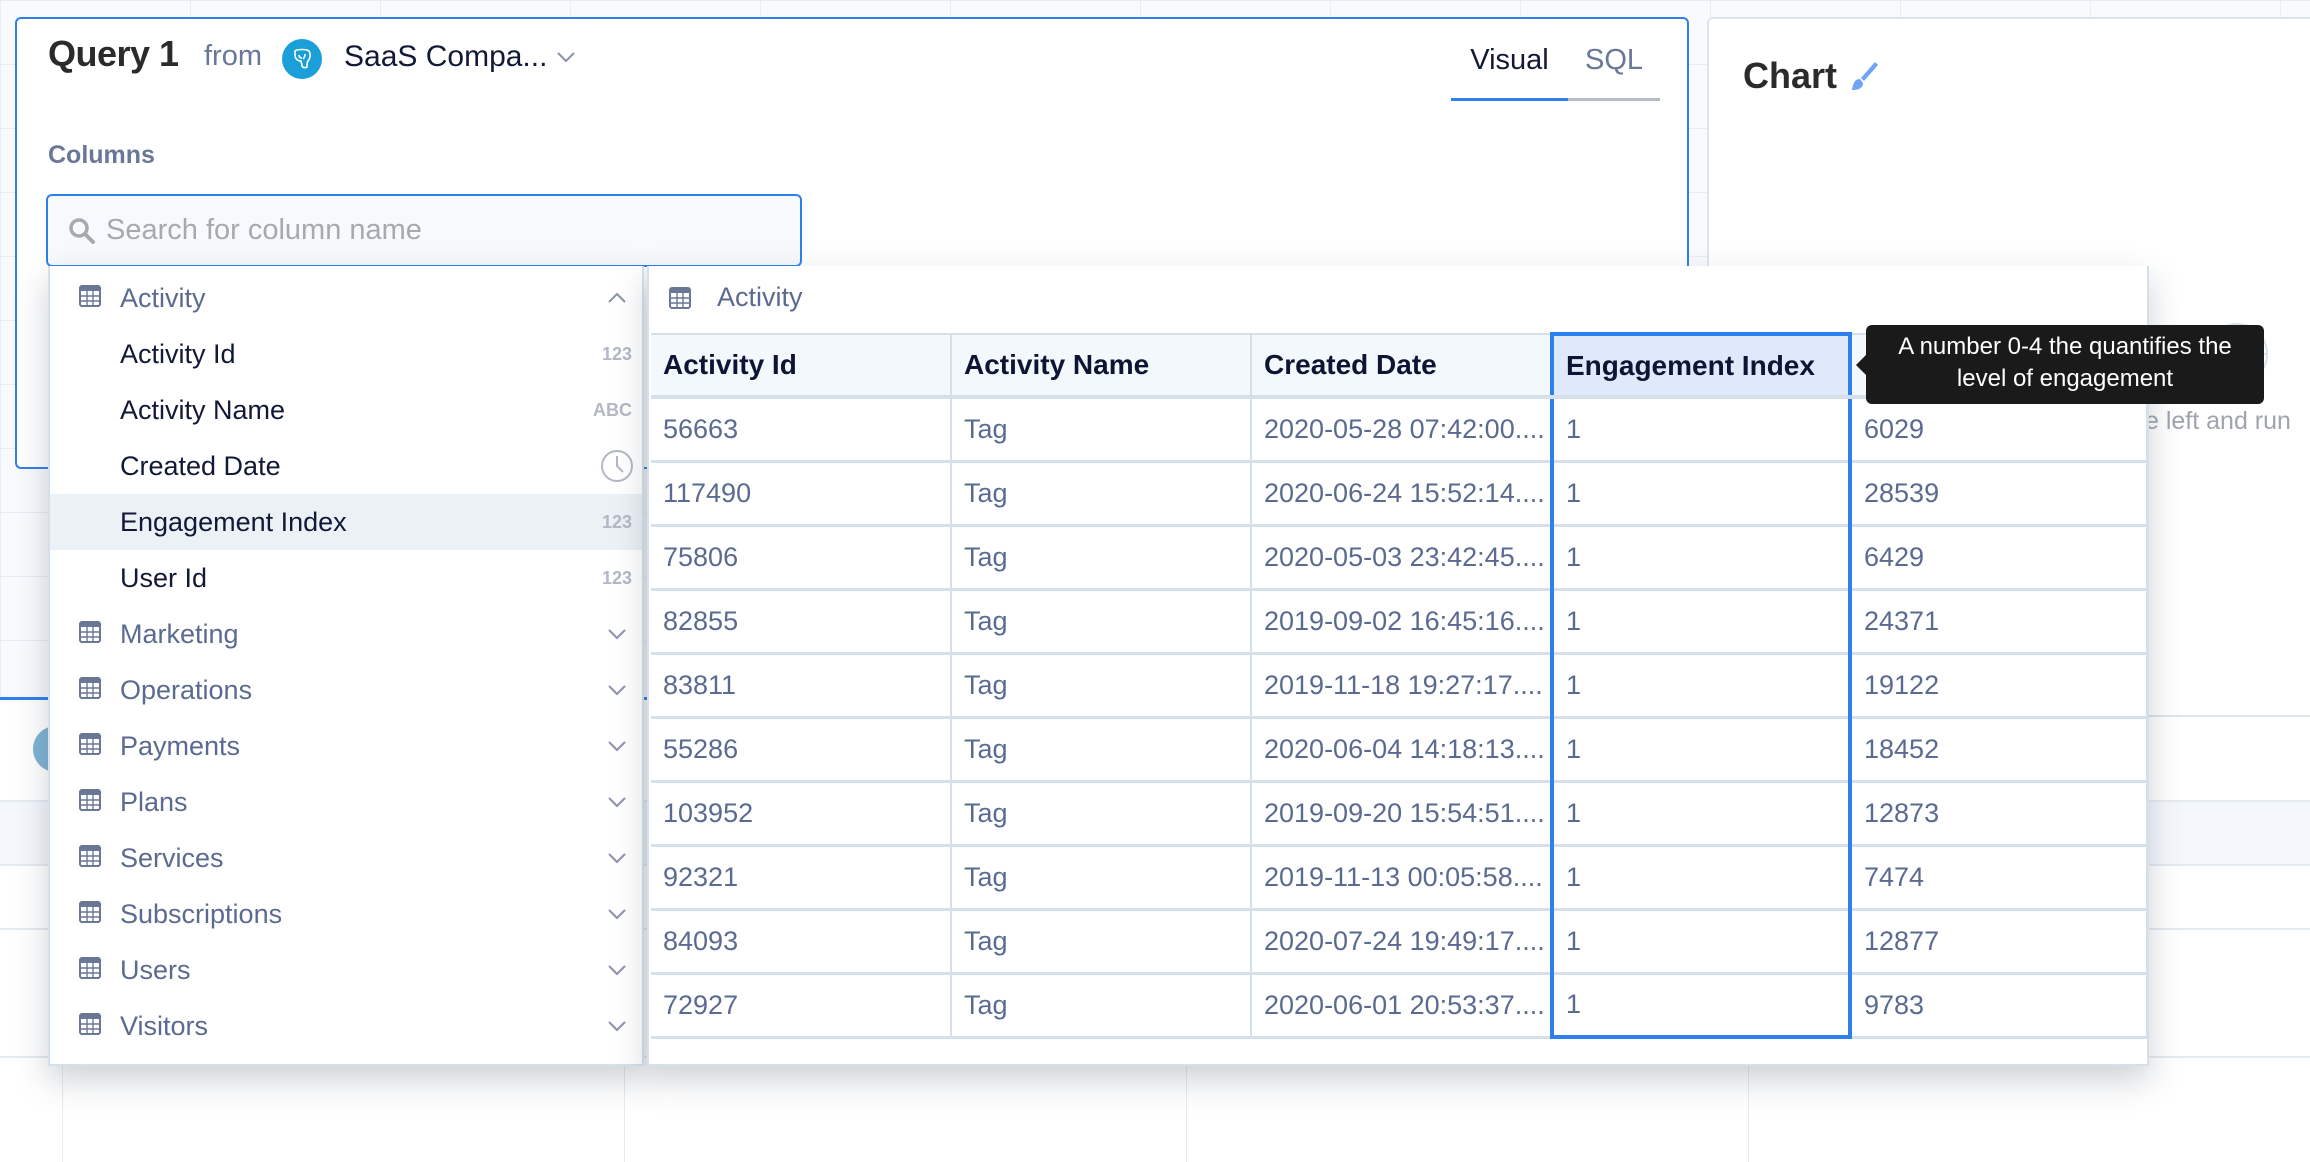  What do you see at coordinates (801, 558) in the screenshot?
I see `table-cell: 75806` at bounding box center [801, 558].